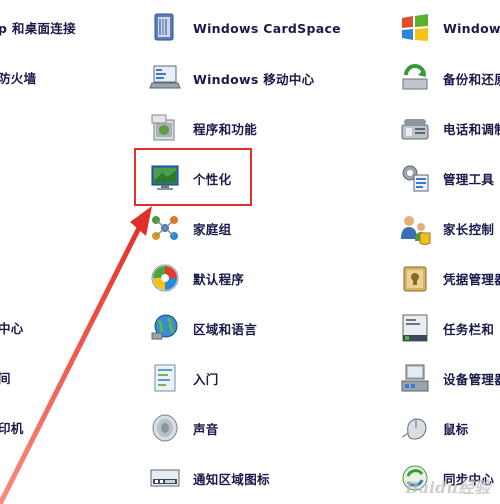  Describe the element at coordinates (165, 378) in the screenshot. I see `getting-started-icon` at that location.